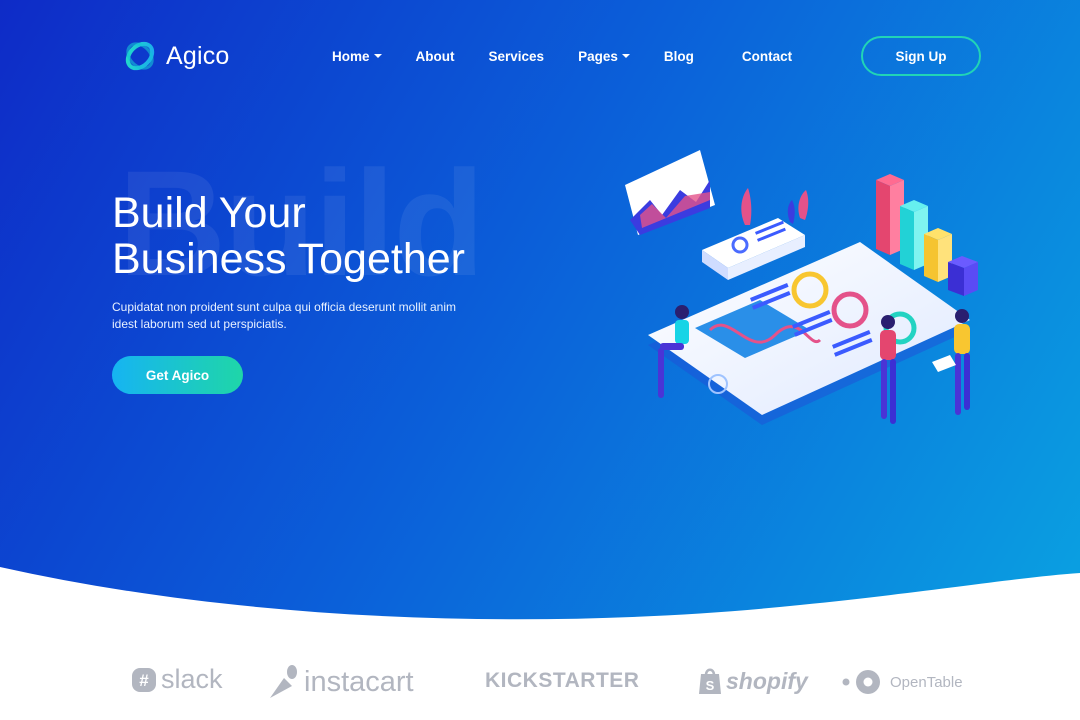 The height and width of the screenshot is (720, 1080). I want to click on nav-item-home: Home, so click(357, 56).